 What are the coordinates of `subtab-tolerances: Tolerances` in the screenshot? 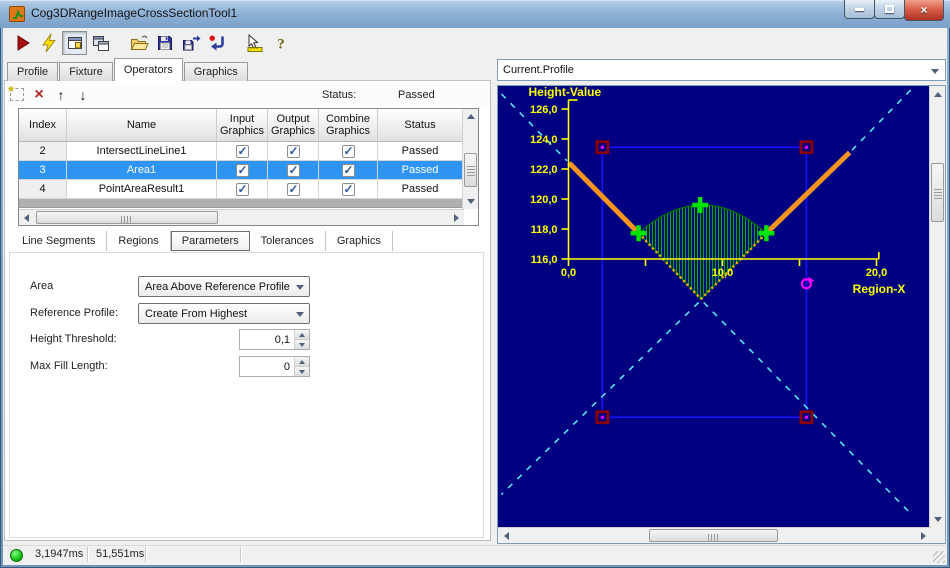 It's located at (288, 241).